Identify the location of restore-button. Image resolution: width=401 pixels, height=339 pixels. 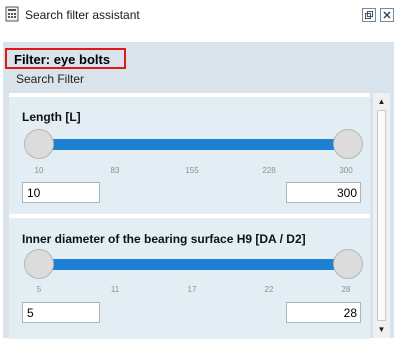
(369, 15).